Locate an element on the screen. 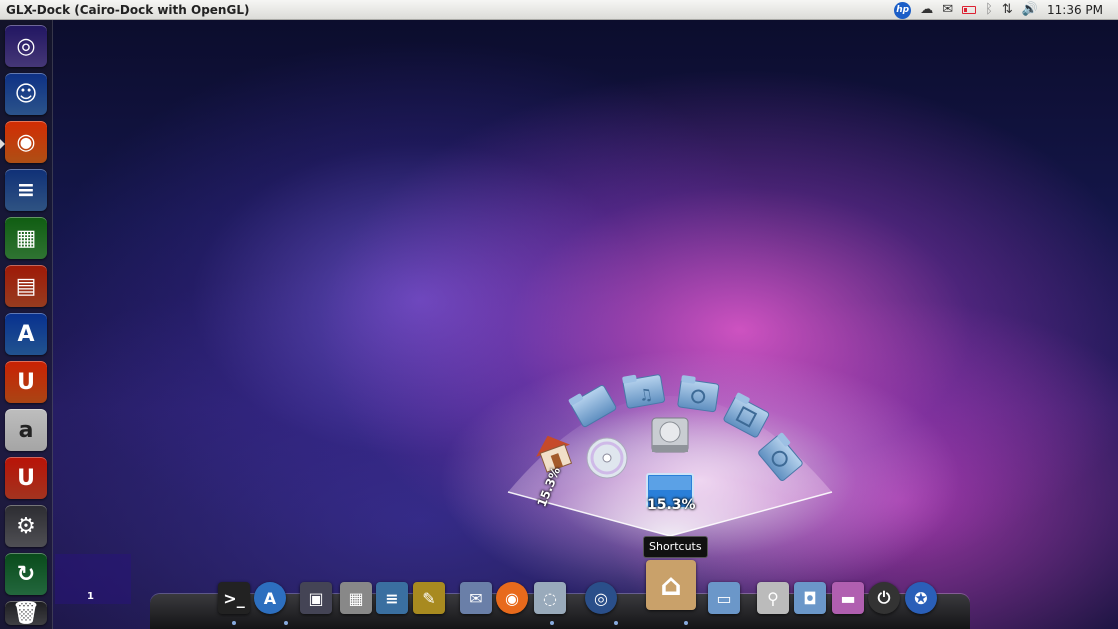 This screenshot has width=1118, height=629. tooltip: Shortcuts is located at coordinates (675, 547).